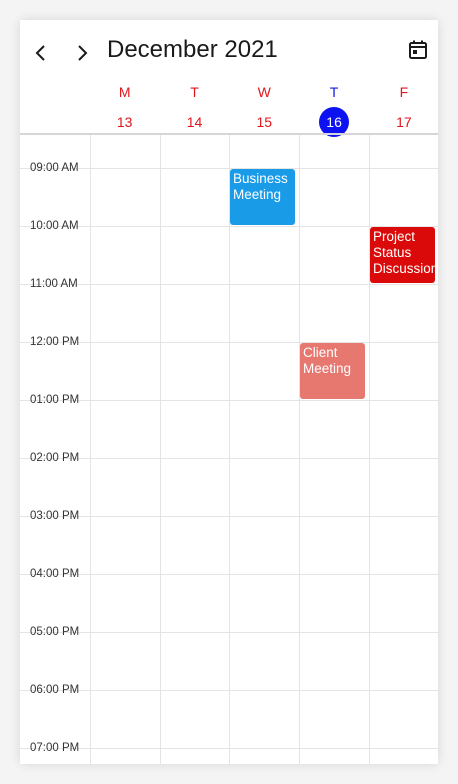 The image size is (458, 784). Describe the element at coordinates (262, 197) in the screenshot. I see `appointment-business-meeting: Business Meeting` at that location.